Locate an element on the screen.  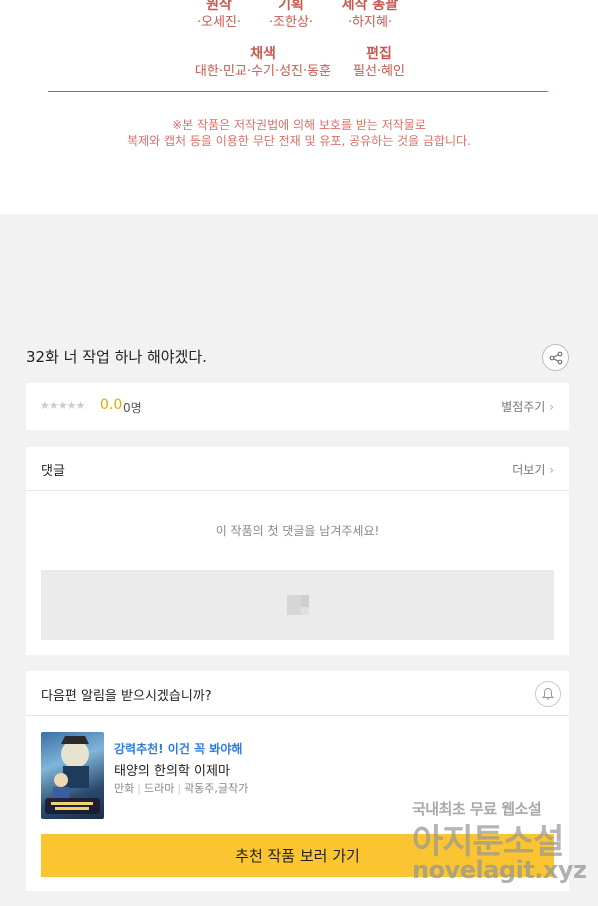
site-watermark: 국내최초 무료 웹소설 아지툰소설 novelagit.xyz is located at coordinates (499, 843).